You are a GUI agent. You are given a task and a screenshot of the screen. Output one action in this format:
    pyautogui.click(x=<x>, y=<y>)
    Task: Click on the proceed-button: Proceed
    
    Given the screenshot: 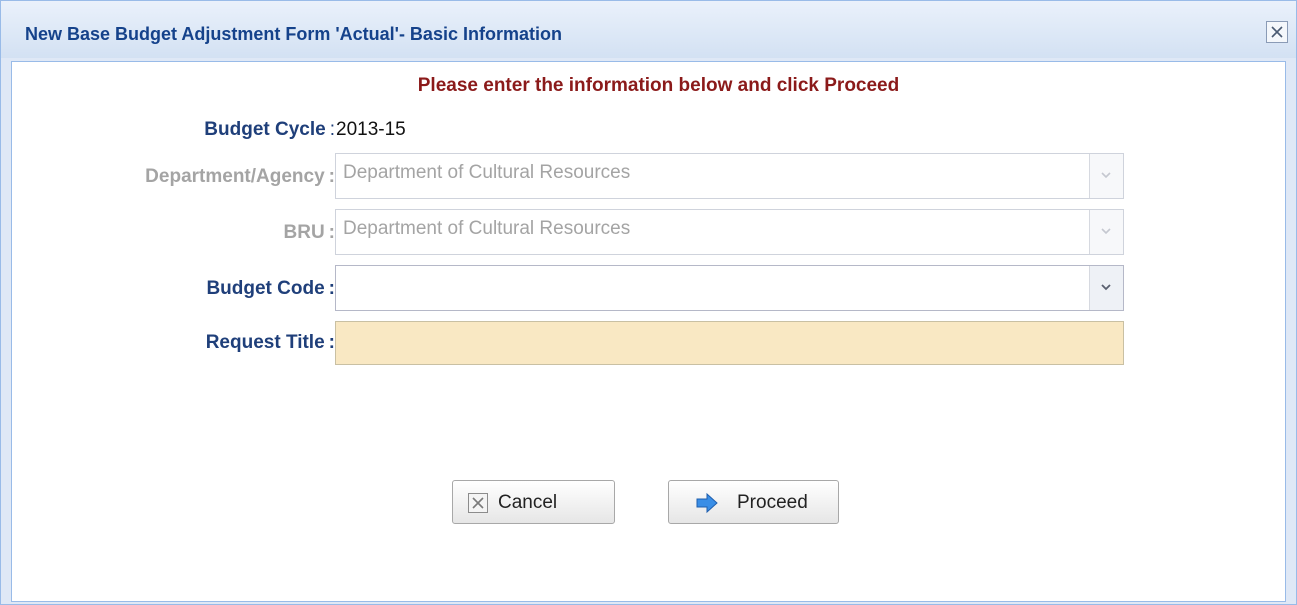 What is the action you would take?
    pyautogui.click(x=753, y=502)
    